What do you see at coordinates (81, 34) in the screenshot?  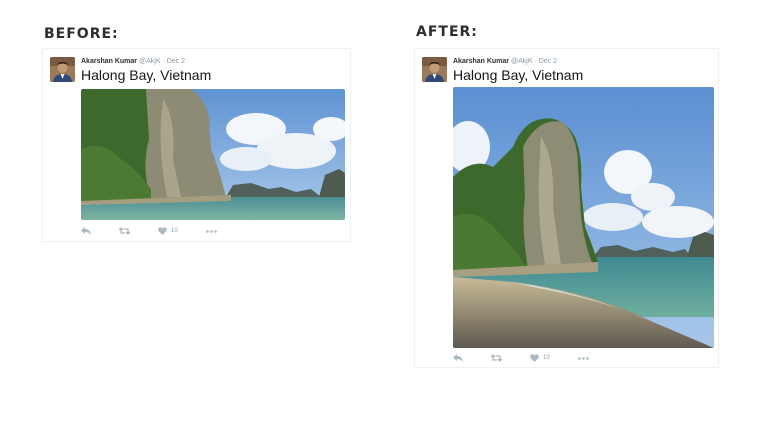 I see `before-label: BEFORE:` at bounding box center [81, 34].